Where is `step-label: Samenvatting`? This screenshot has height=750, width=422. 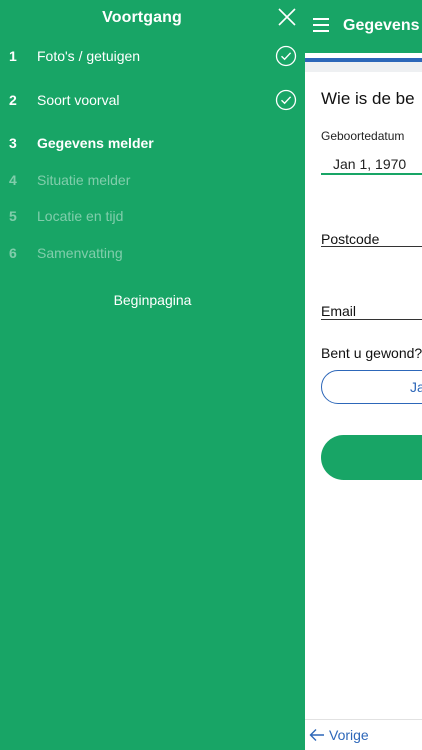 step-label: Samenvatting is located at coordinates (80, 253).